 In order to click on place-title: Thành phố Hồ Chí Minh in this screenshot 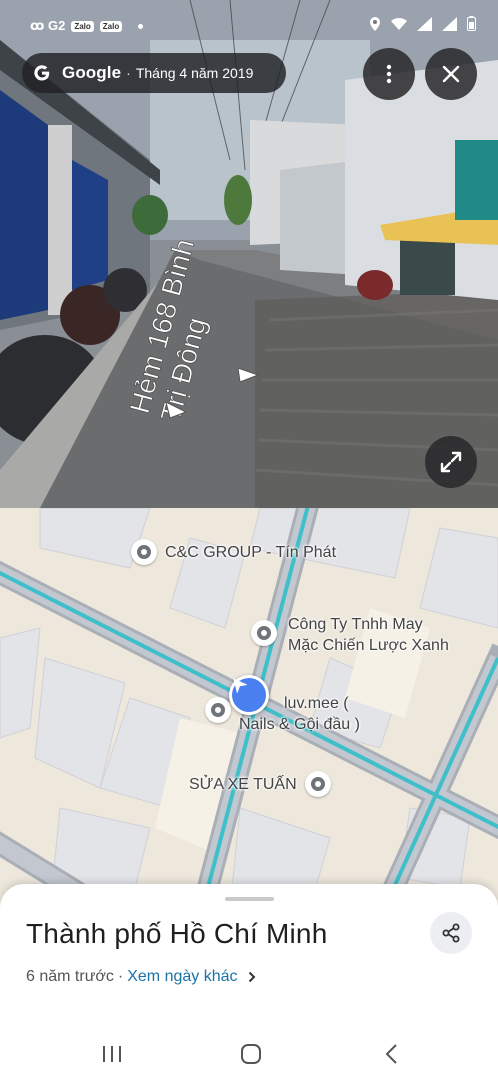, I will do `click(177, 933)`.